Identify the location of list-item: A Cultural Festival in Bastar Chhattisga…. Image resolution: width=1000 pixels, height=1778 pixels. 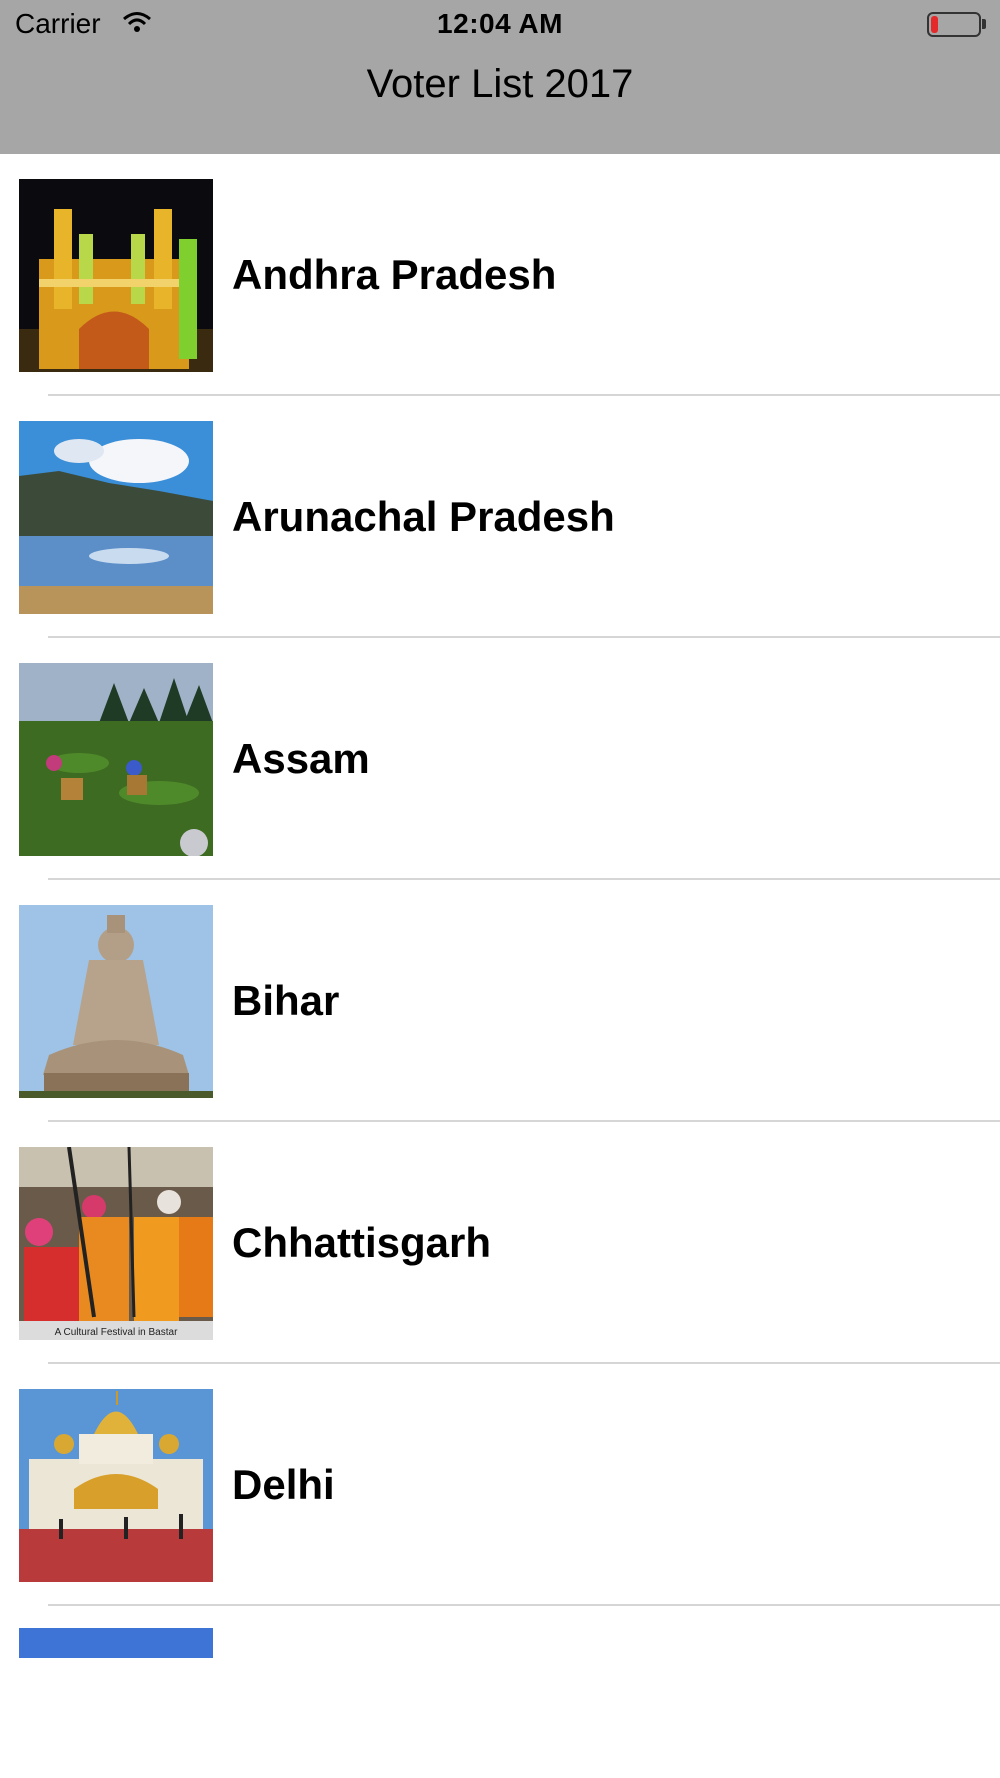
(500, 1243).